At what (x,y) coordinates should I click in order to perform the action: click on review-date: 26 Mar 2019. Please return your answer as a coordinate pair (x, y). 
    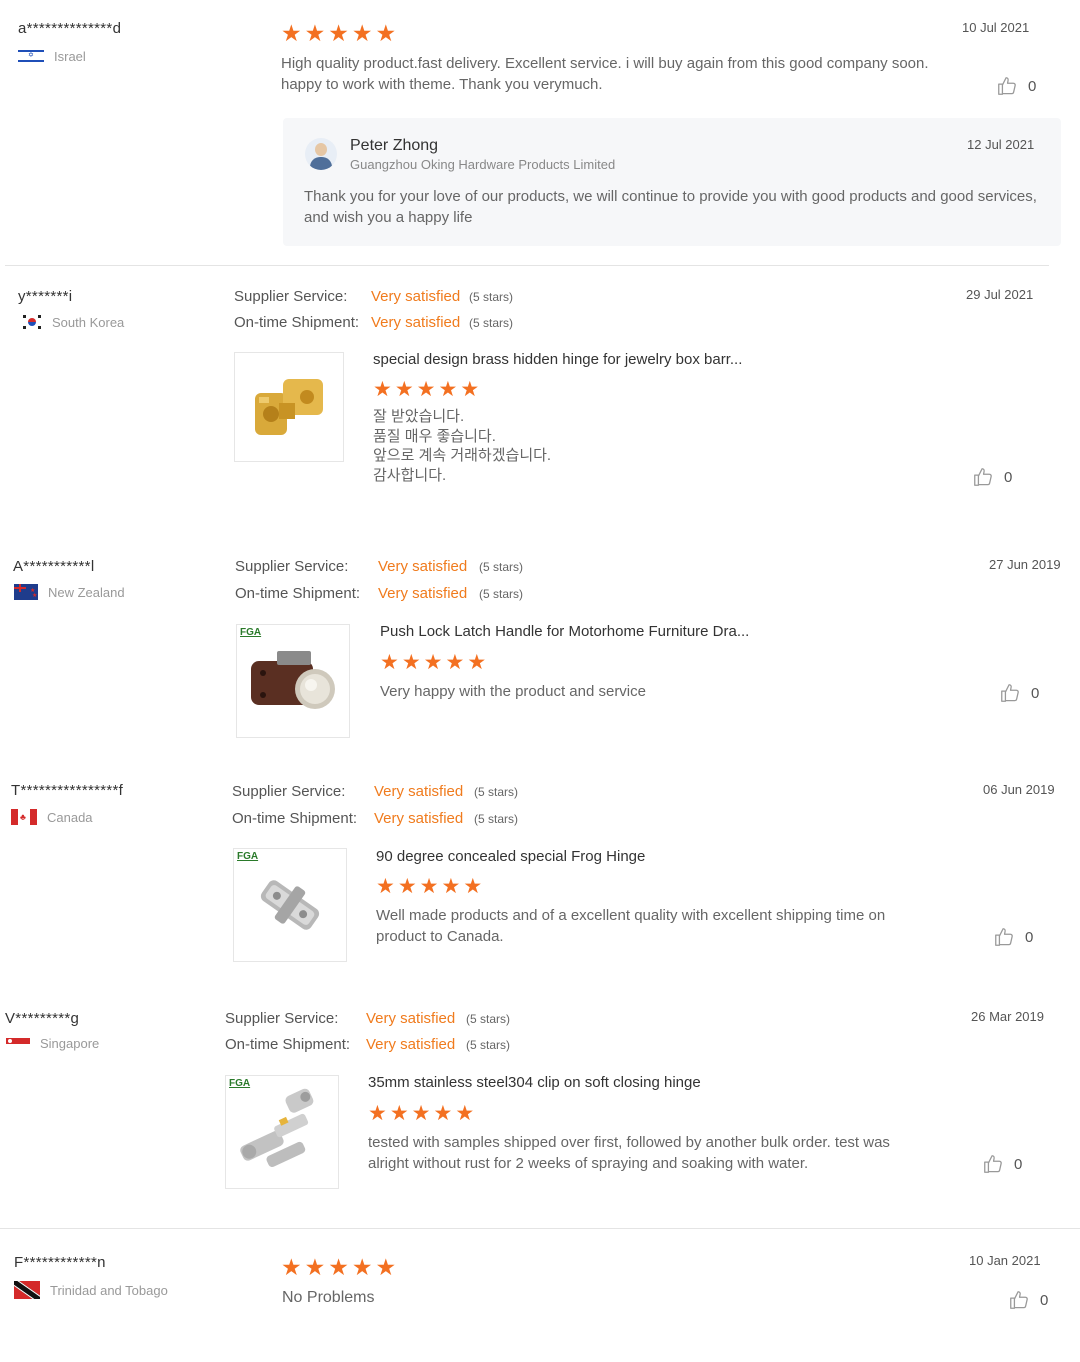
    Looking at the image, I should click on (1007, 1016).